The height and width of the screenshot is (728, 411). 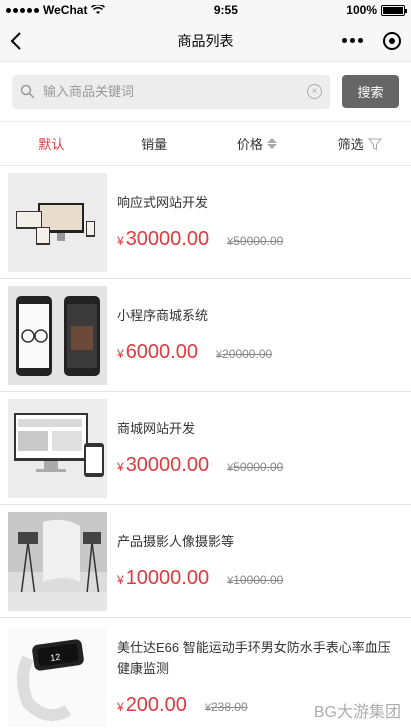 I want to click on more-icon, so click(x=352, y=40).